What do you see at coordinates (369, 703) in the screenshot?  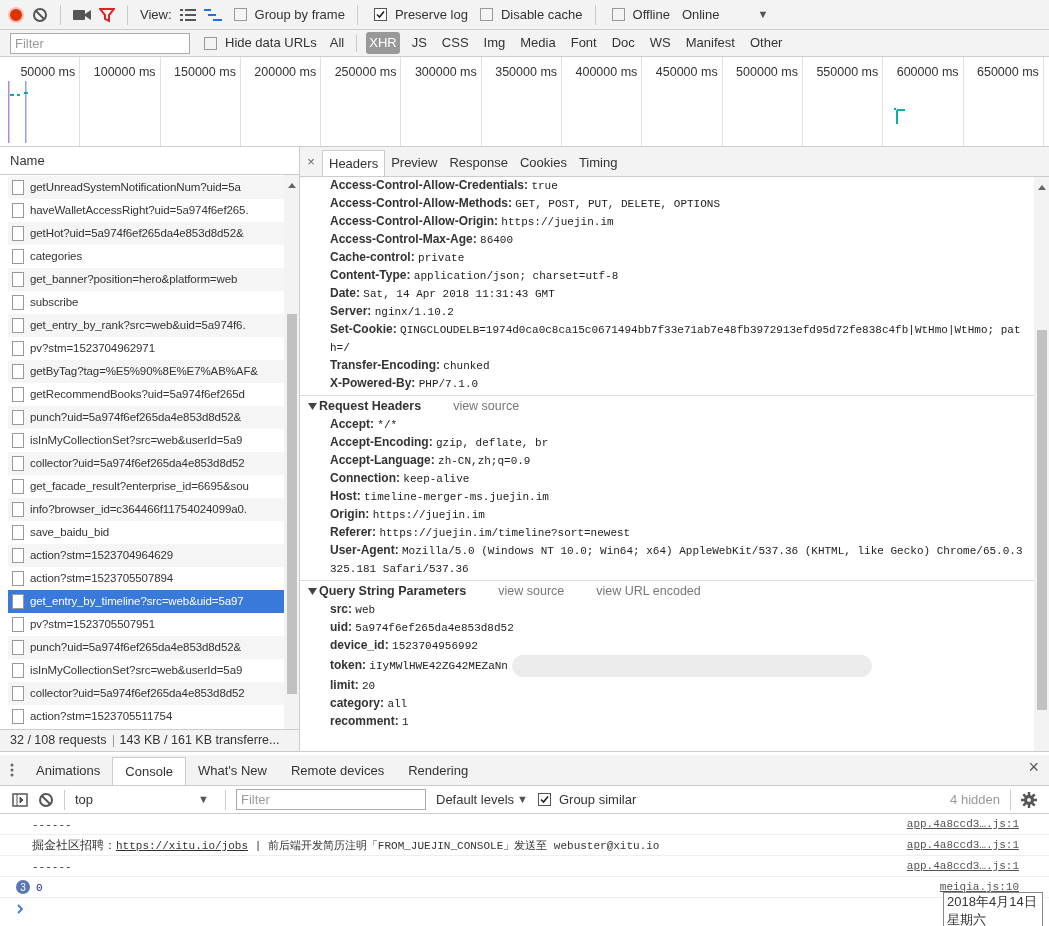 I see `header-row: category: all` at bounding box center [369, 703].